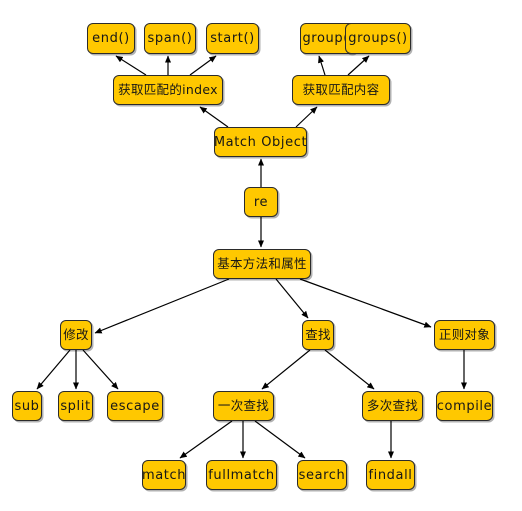  I want to click on node-label: 获取匹配内容, so click(341, 89).